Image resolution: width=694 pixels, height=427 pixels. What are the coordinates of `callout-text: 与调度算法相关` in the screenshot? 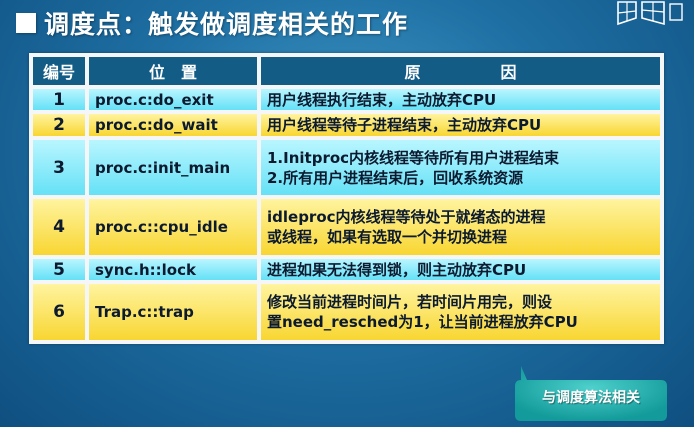 It's located at (591, 398).